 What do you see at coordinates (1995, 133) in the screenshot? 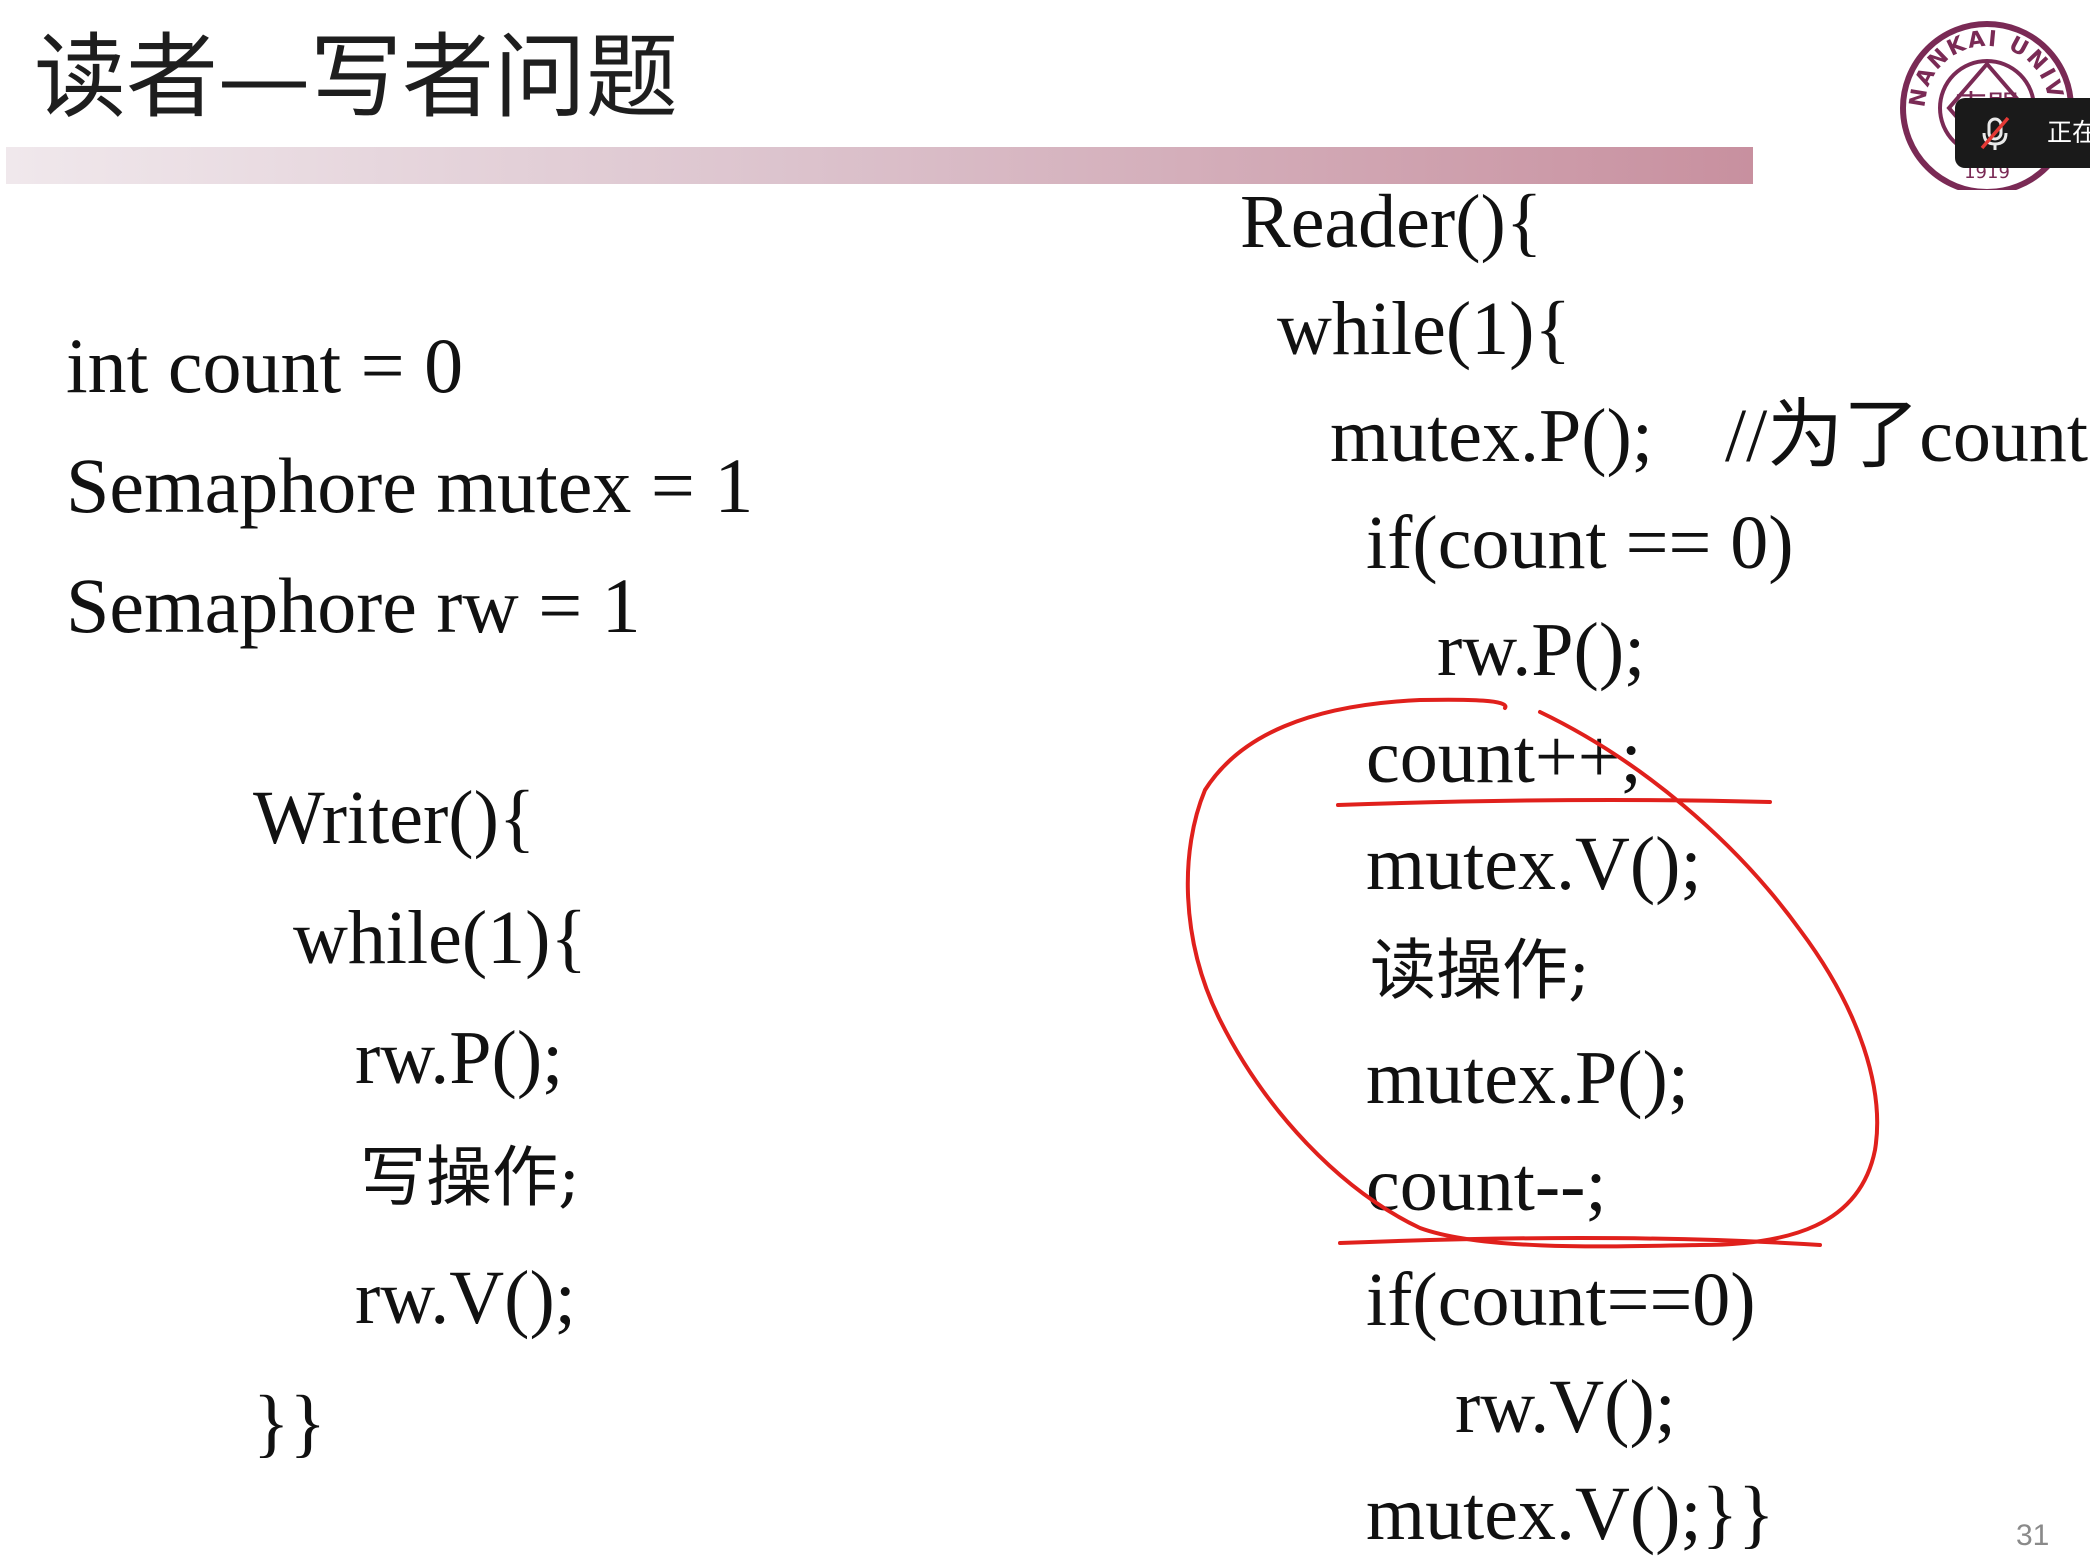
I see `muted-microphone-icon` at bounding box center [1995, 133].